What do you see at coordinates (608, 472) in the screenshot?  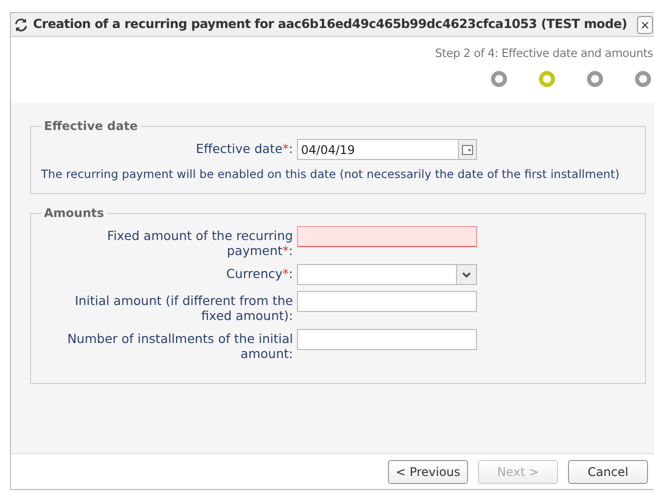 I see `wizard-button: Cancel` at bounding box center [608, 472].